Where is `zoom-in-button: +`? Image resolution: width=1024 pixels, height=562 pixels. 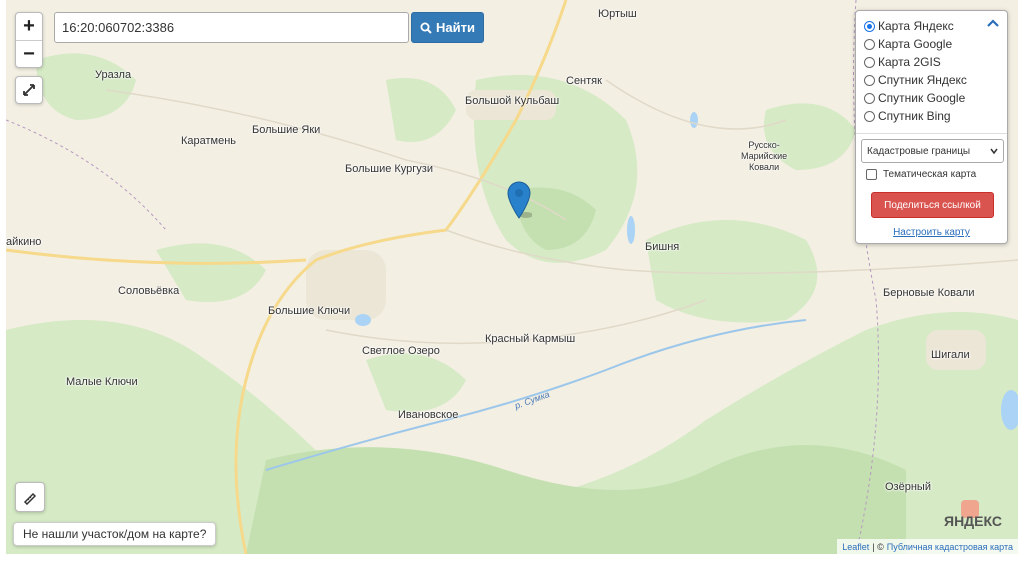
zoom-in-button: + is located at coordinates (29, 26).